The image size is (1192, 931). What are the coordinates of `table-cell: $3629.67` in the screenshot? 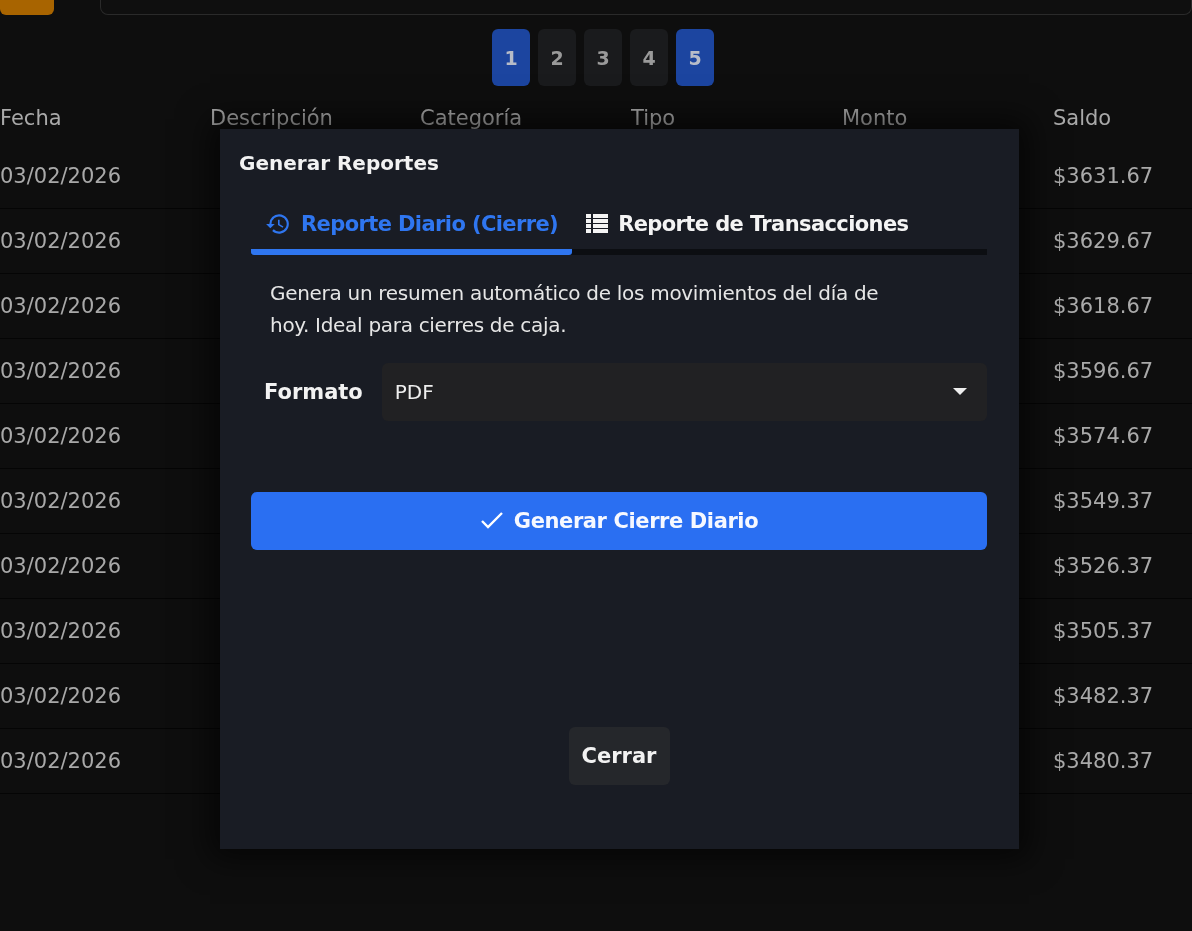 It's located at (1122, 241).